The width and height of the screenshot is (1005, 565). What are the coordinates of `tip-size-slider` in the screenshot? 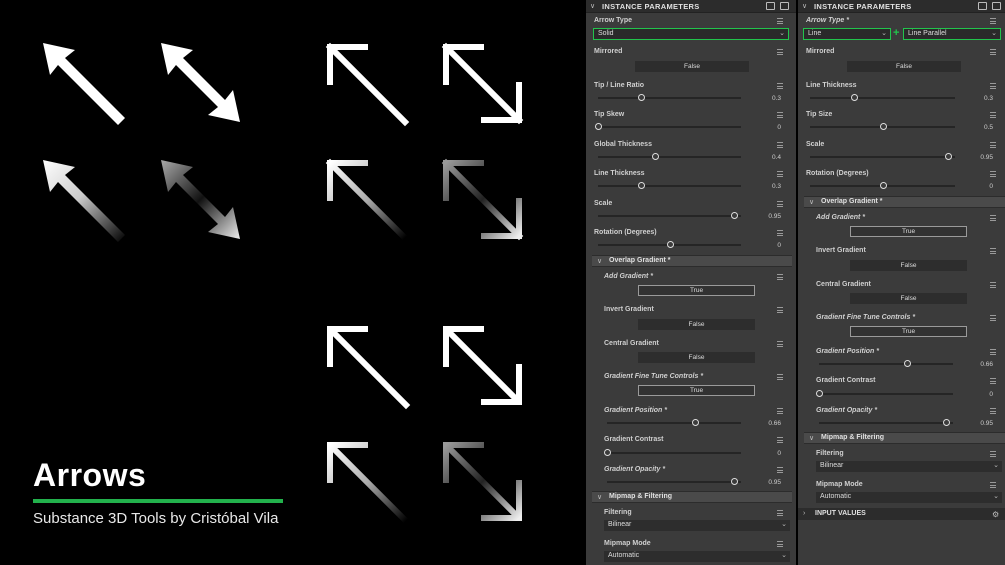 It's located at (882, 127).